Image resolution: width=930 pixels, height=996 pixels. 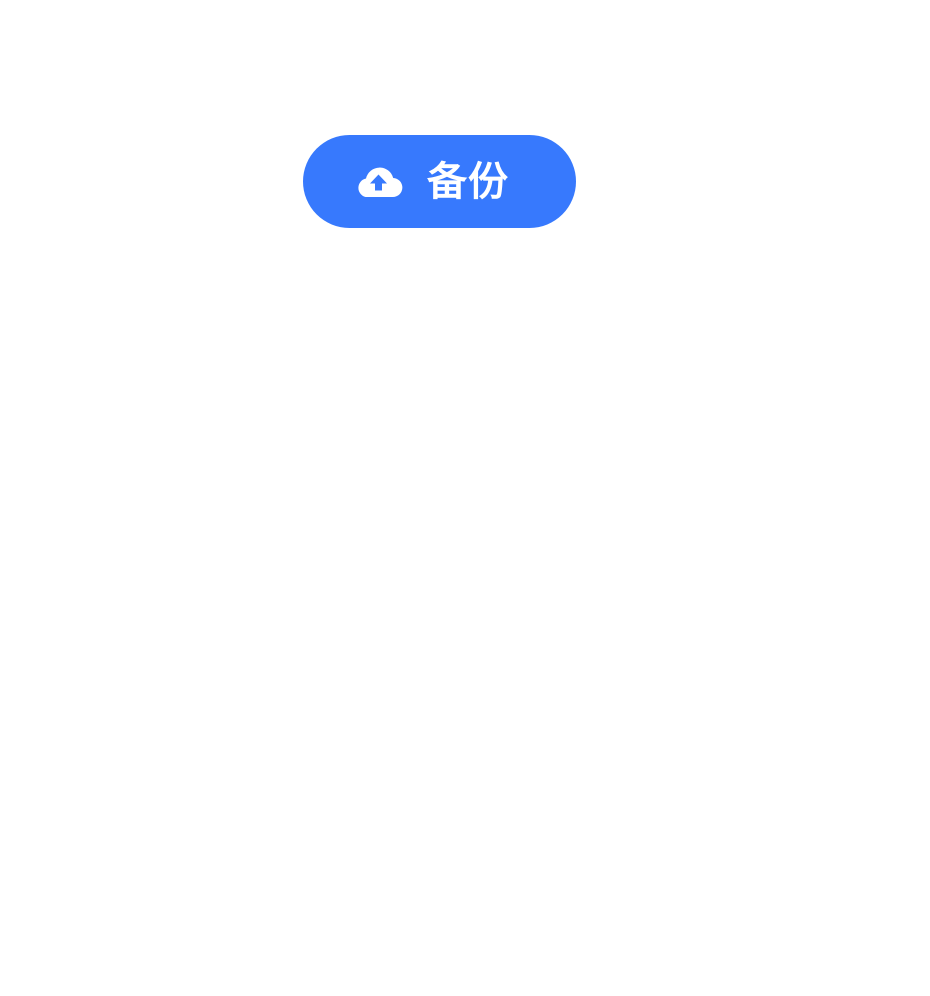 What do you see at coordinates (380, 182) in the screenshot?
I see `cloud-upload-icon` at bounding box center [380, 182].